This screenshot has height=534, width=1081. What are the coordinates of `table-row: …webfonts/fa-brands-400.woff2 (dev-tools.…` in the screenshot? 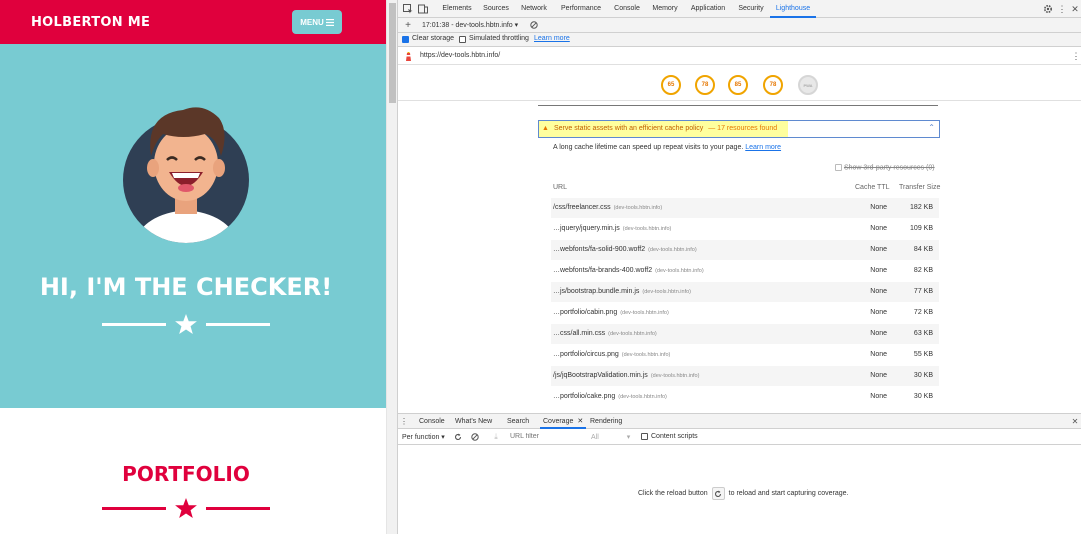 It's located at (743, 270).